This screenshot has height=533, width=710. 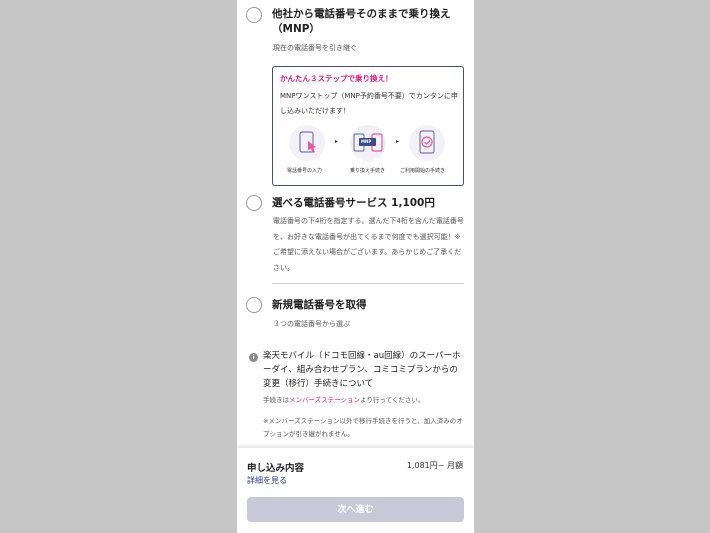 I want to click on option-new-number-subtitle: ３つの電話番号から選ぶ, so click(x=311, y=324).